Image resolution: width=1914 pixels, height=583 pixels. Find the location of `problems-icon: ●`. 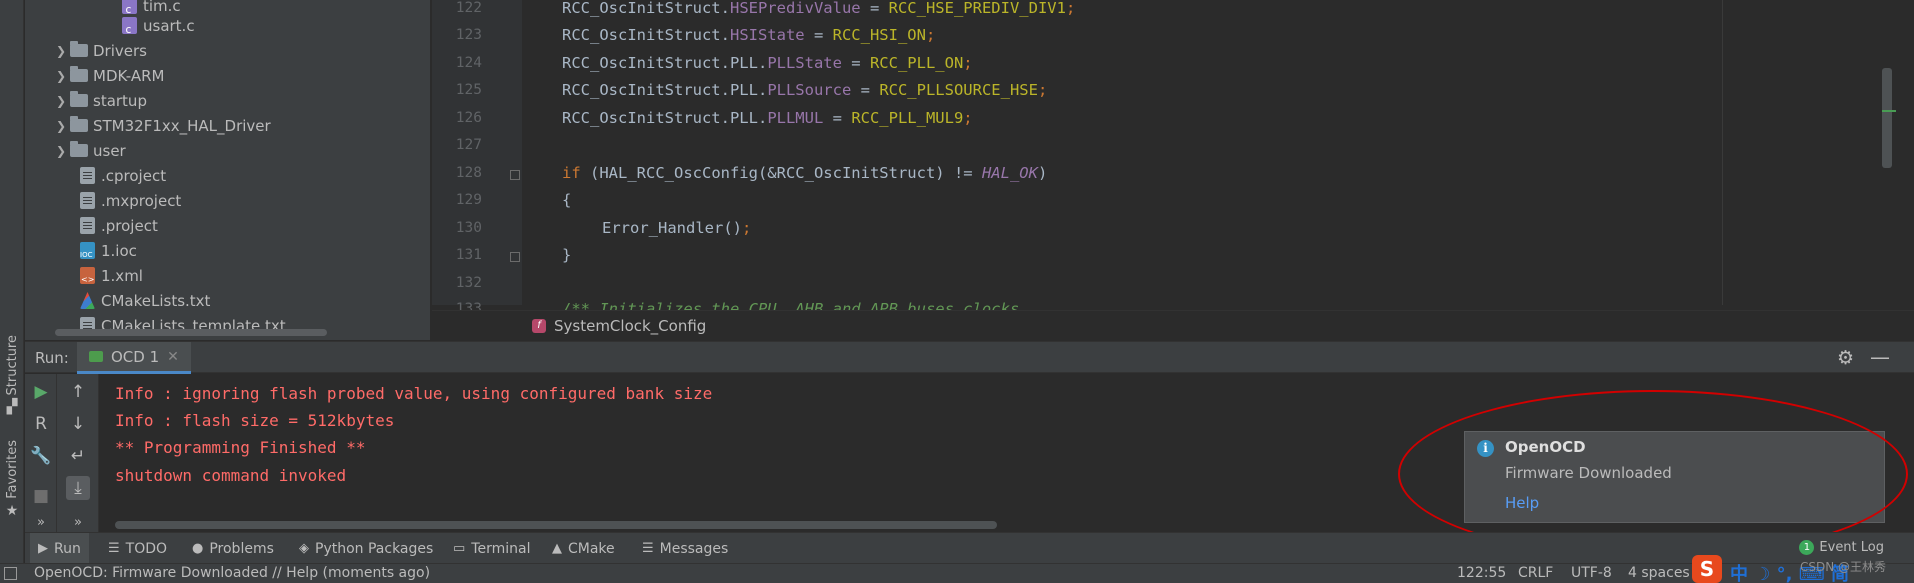

problems-icon: ● is located at coordinates (198, 548).